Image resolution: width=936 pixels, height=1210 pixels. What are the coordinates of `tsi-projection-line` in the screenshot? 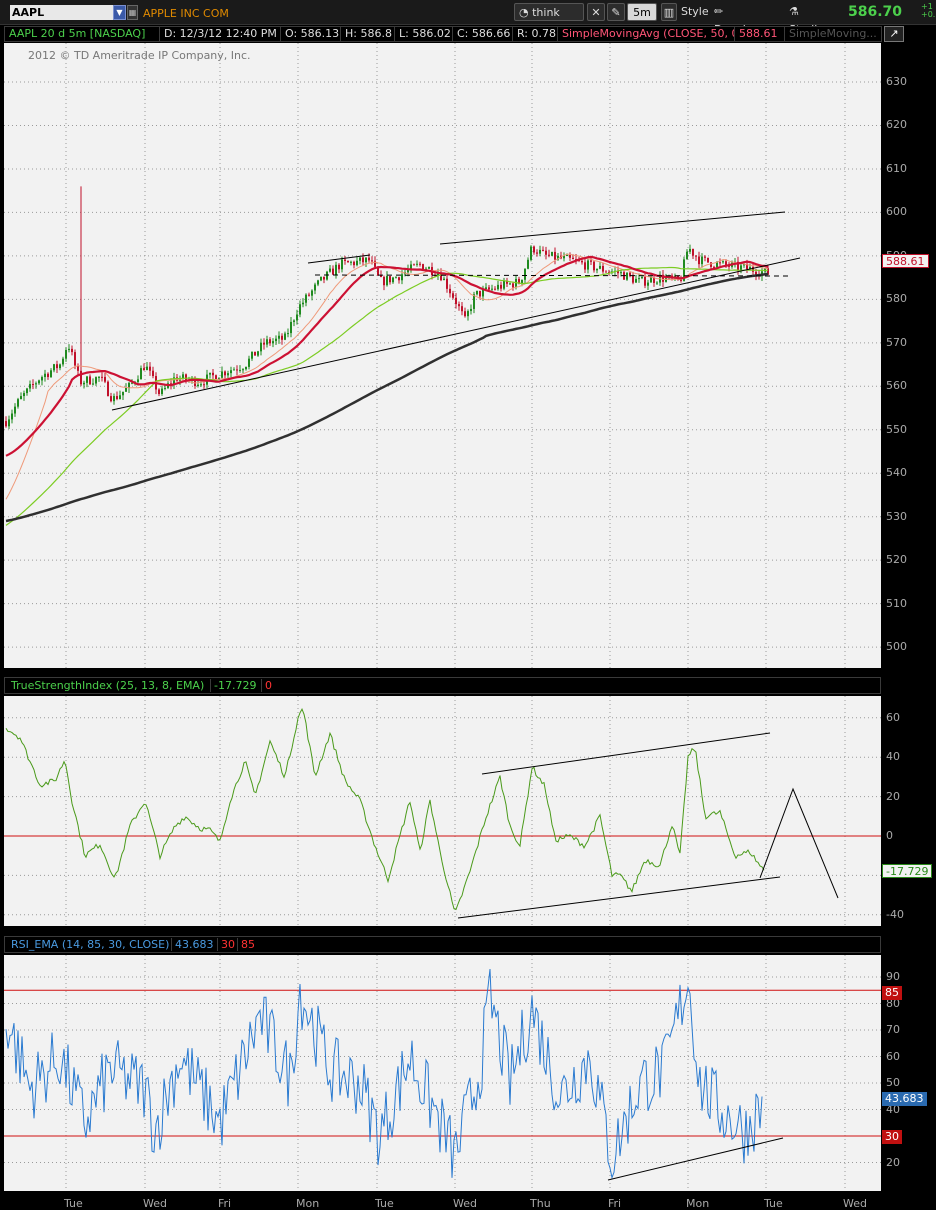 It's located at (799, 843).